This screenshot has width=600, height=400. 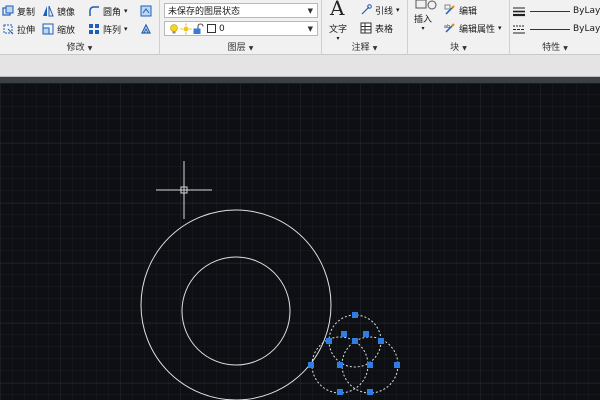 What do you see at coordinates (126, 11) in the screenshot?
I see `fillet-dropdown-arrow: ▾` at bounding box center [126, 11].